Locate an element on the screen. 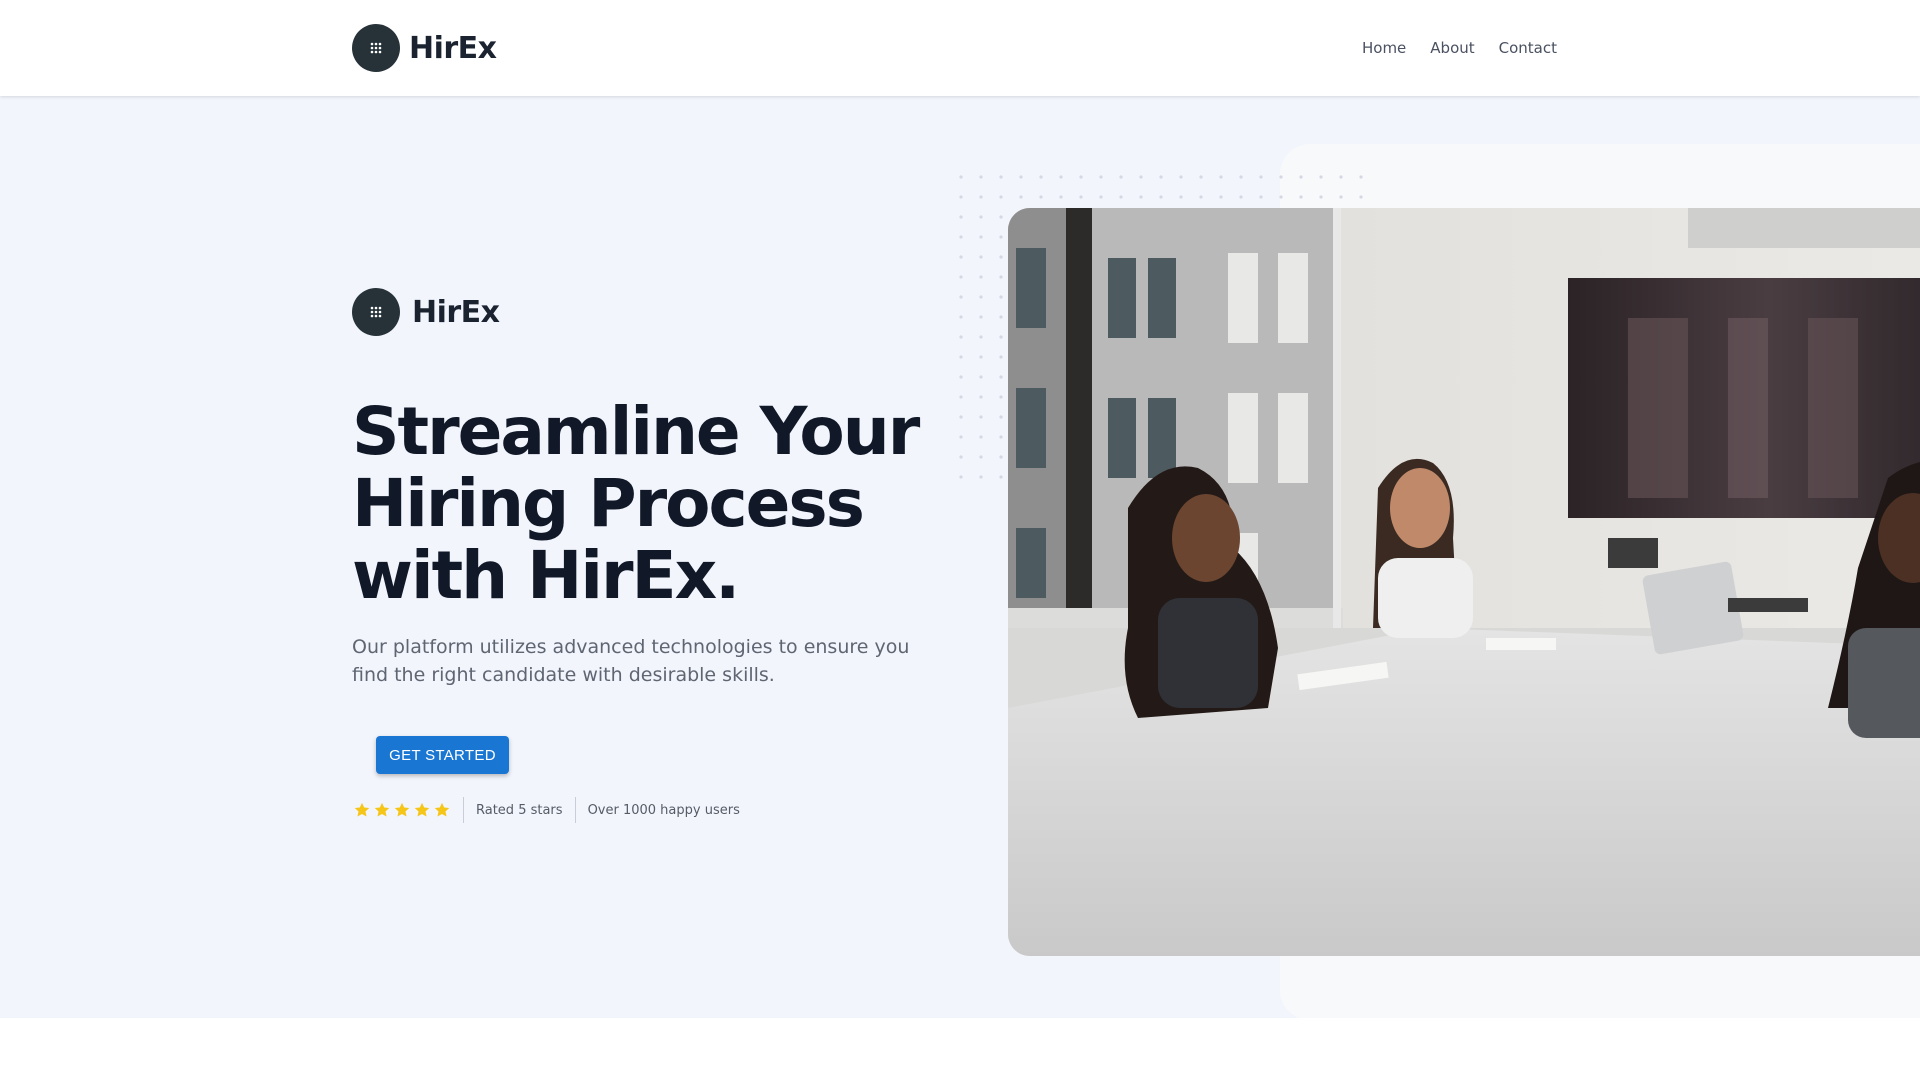  happy-users-text: Over 1000 happy users is located at coordinates (663, 810).